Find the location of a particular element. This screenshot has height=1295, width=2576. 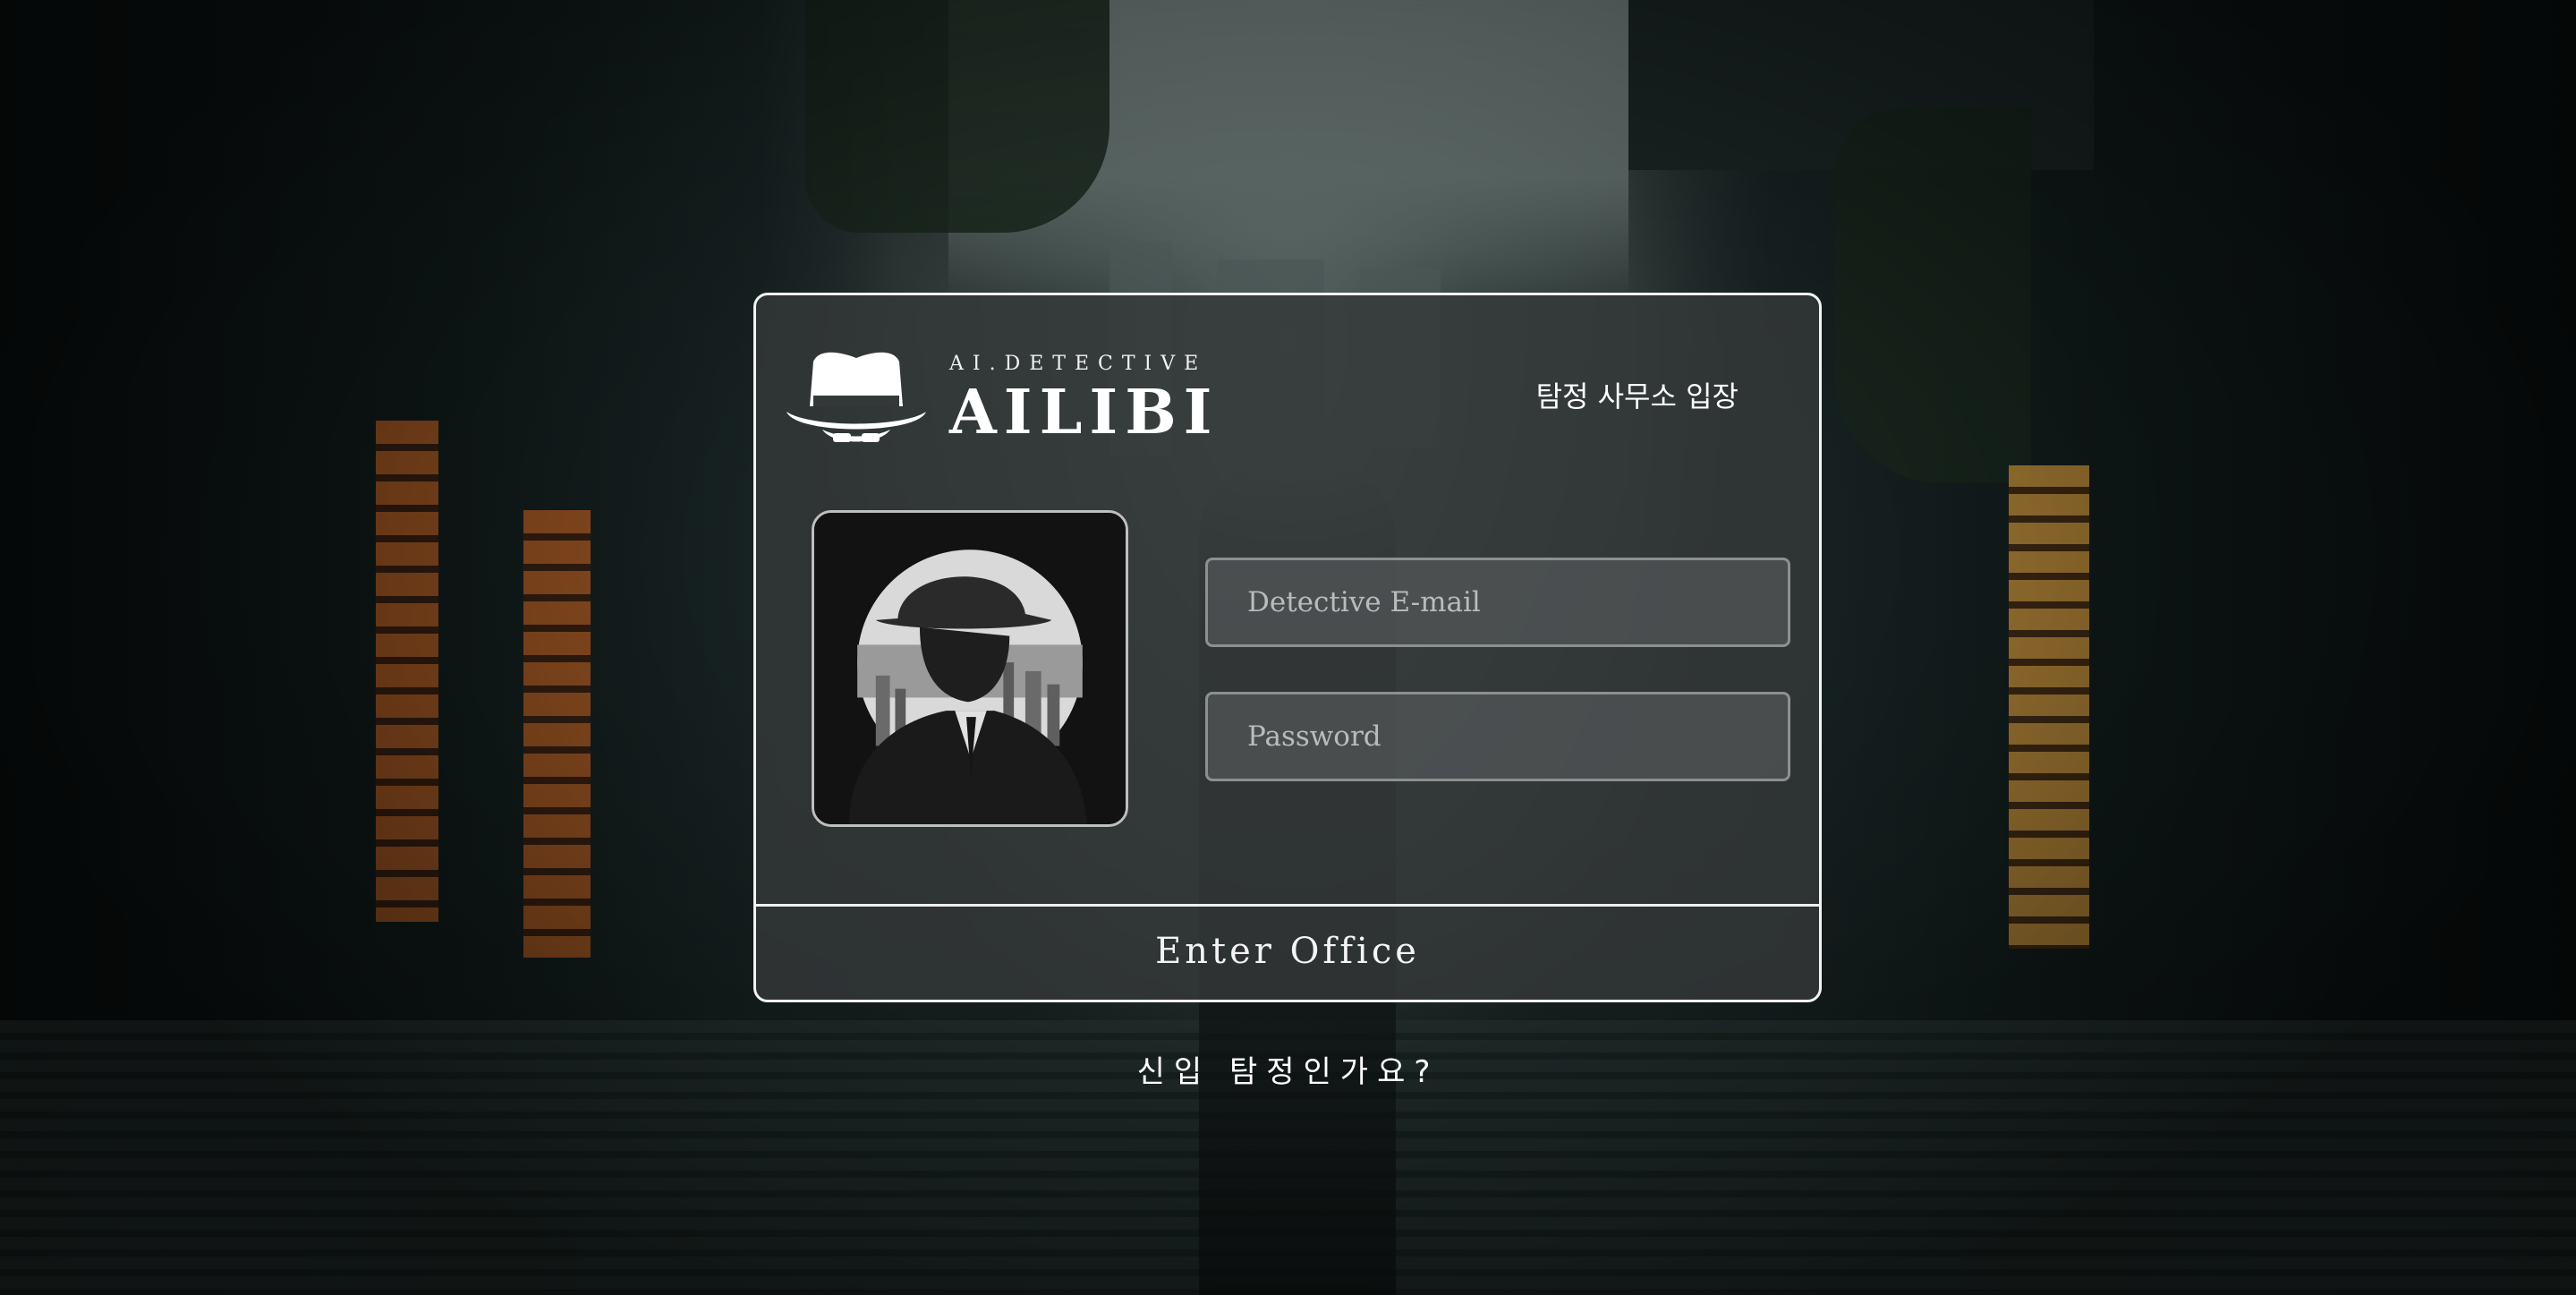

signup-link: 신입 탐정인가요? is located at coordinates (1288, 1069).